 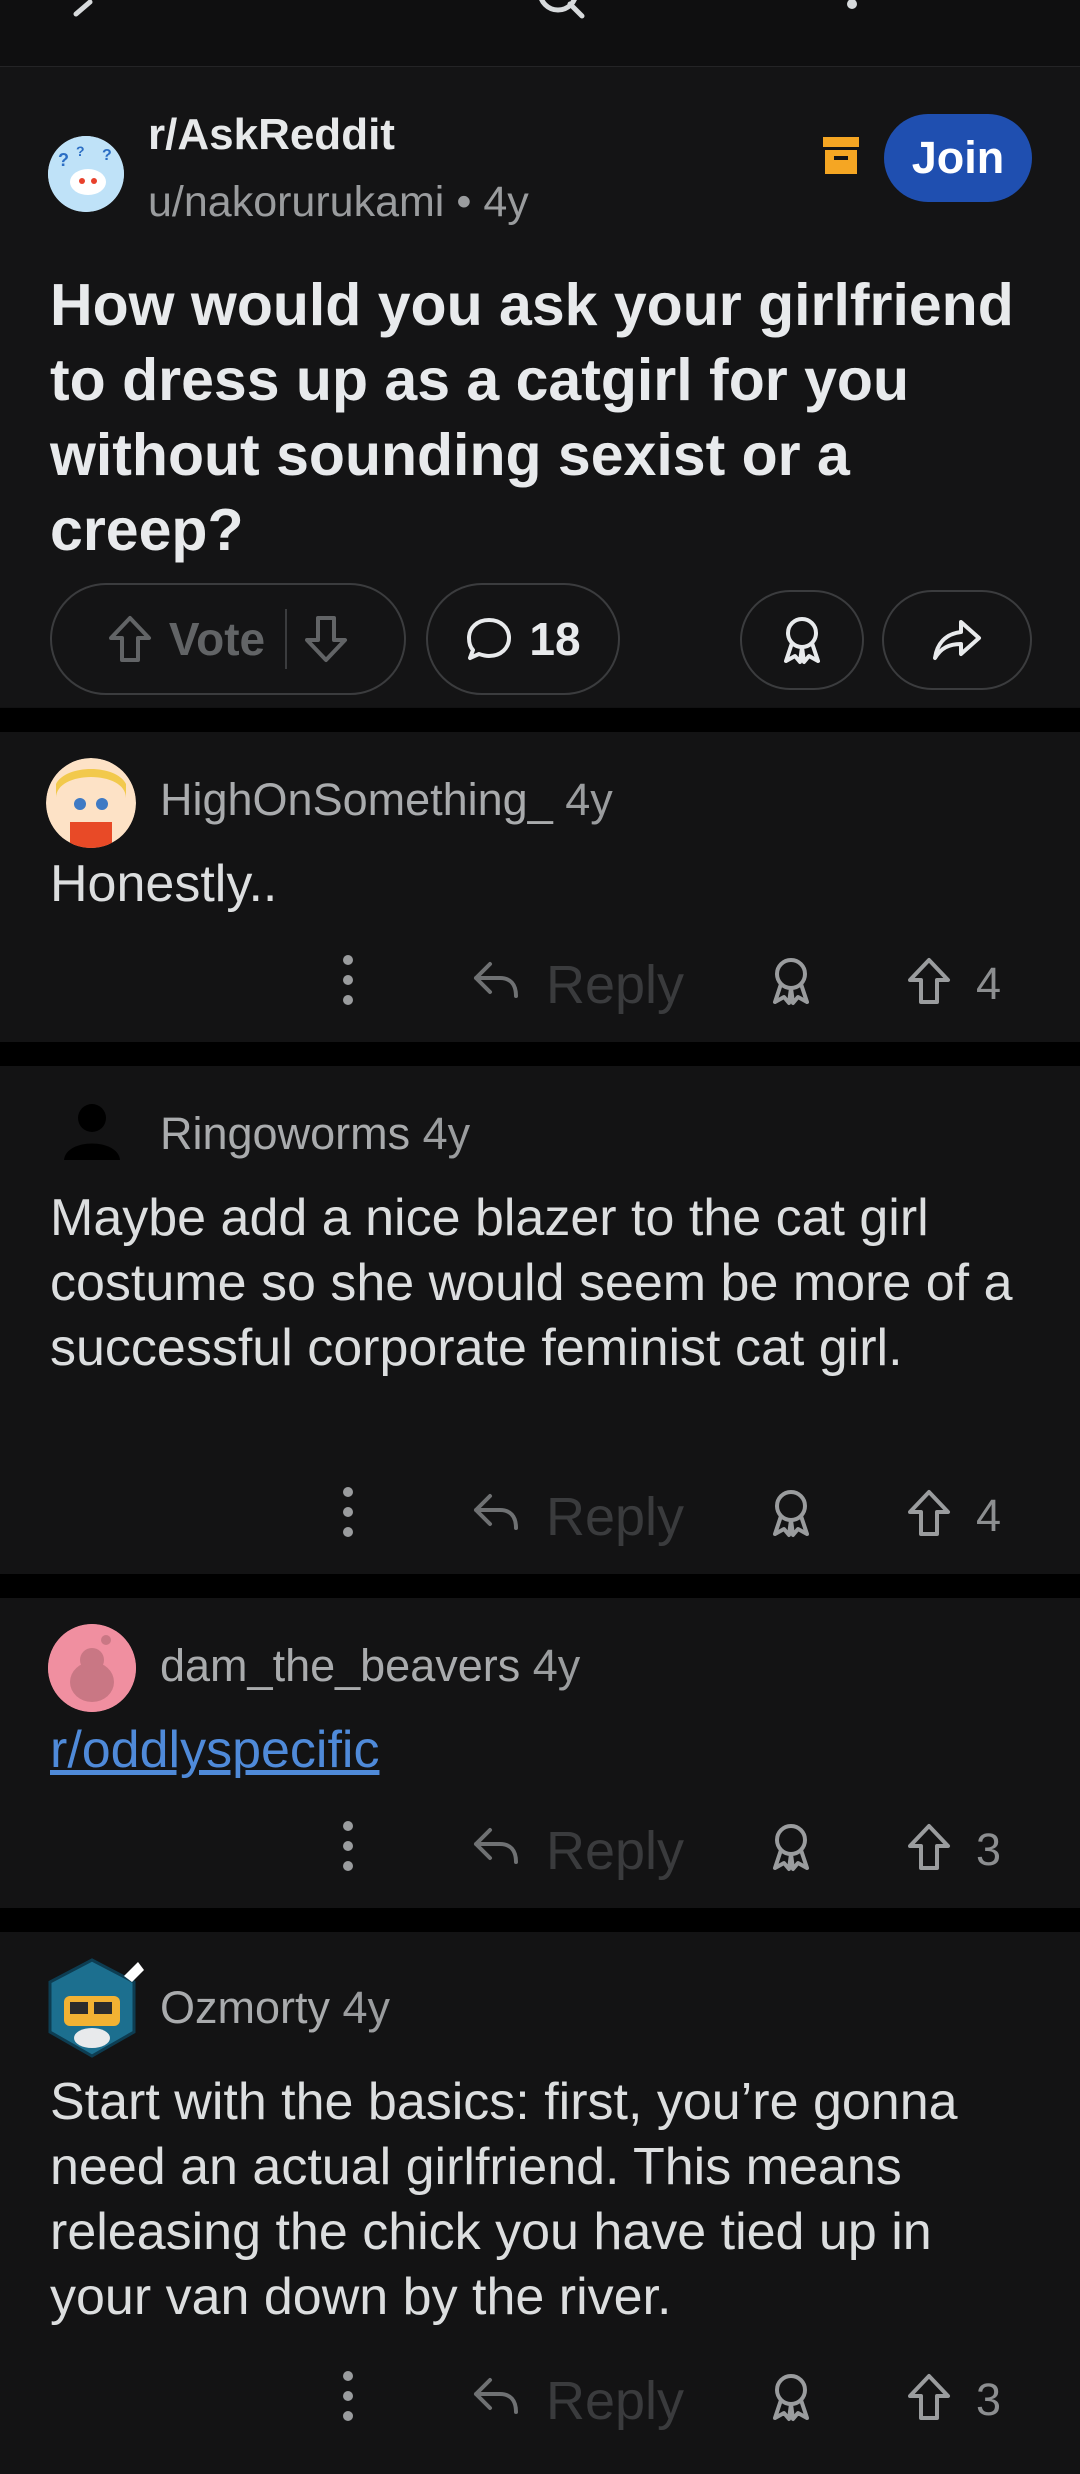 What do you see at coordinates (217, 639) in the screenshot?
I see `vote-label: Vote` at bounding box center [217, 639].